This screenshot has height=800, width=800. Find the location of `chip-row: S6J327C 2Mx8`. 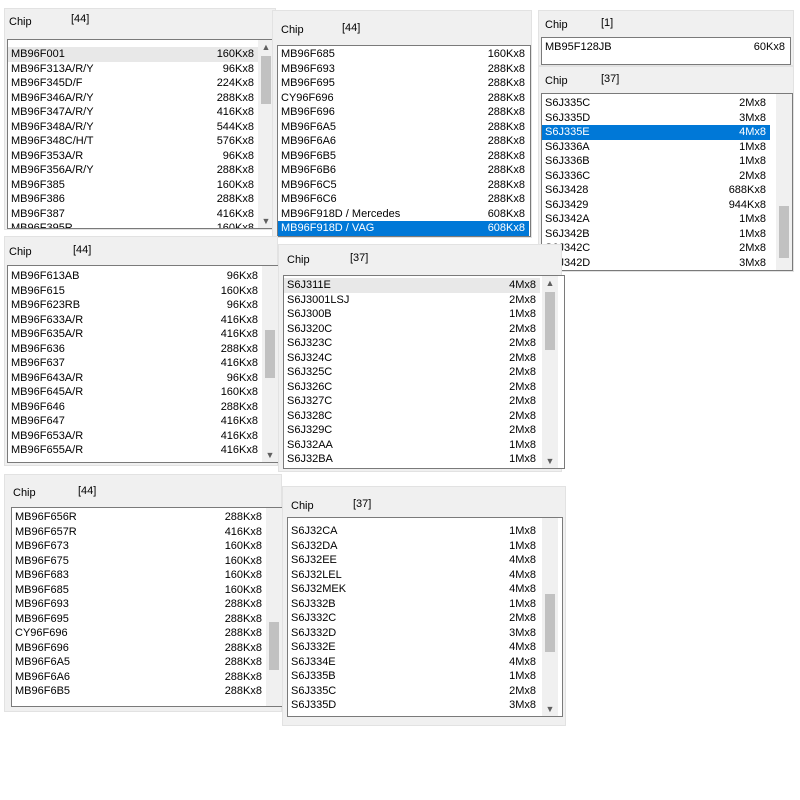

chip-row: S6J327C 2Mx8 is located at coordinates (412, 401).